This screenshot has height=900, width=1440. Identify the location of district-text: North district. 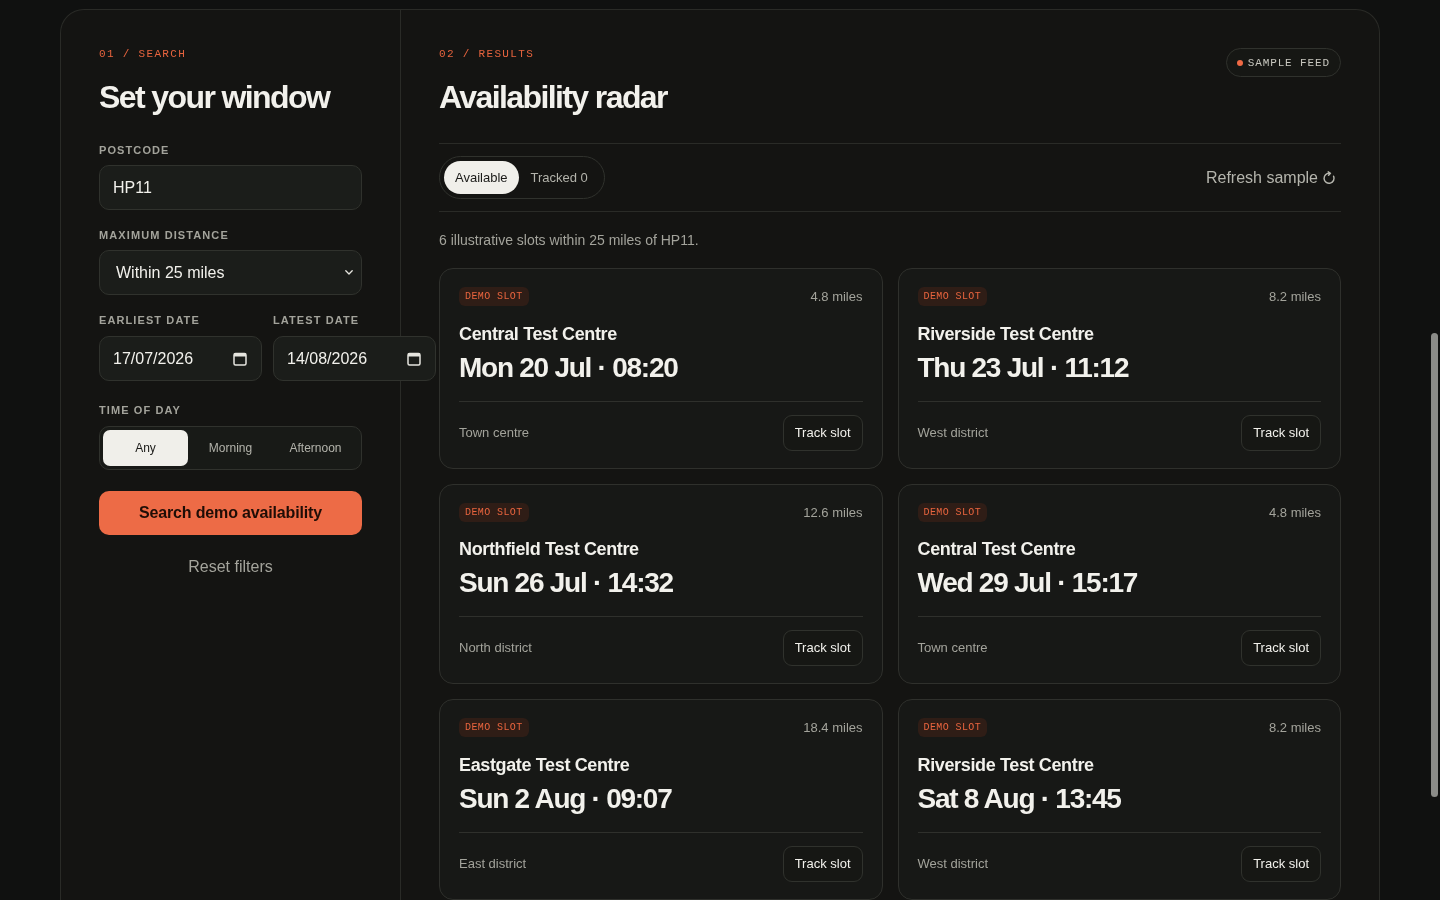
(495, 648).